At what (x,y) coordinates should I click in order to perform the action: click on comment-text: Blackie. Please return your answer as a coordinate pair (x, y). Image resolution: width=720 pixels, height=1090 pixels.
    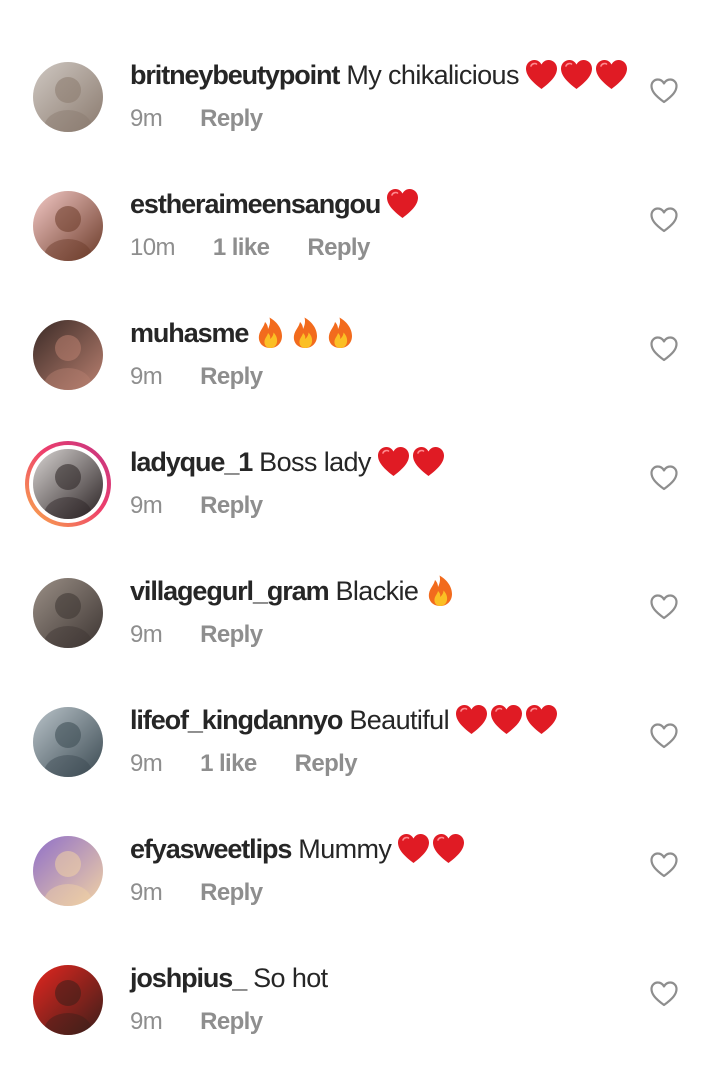
    Looking at the image, I should click on (377, 591).